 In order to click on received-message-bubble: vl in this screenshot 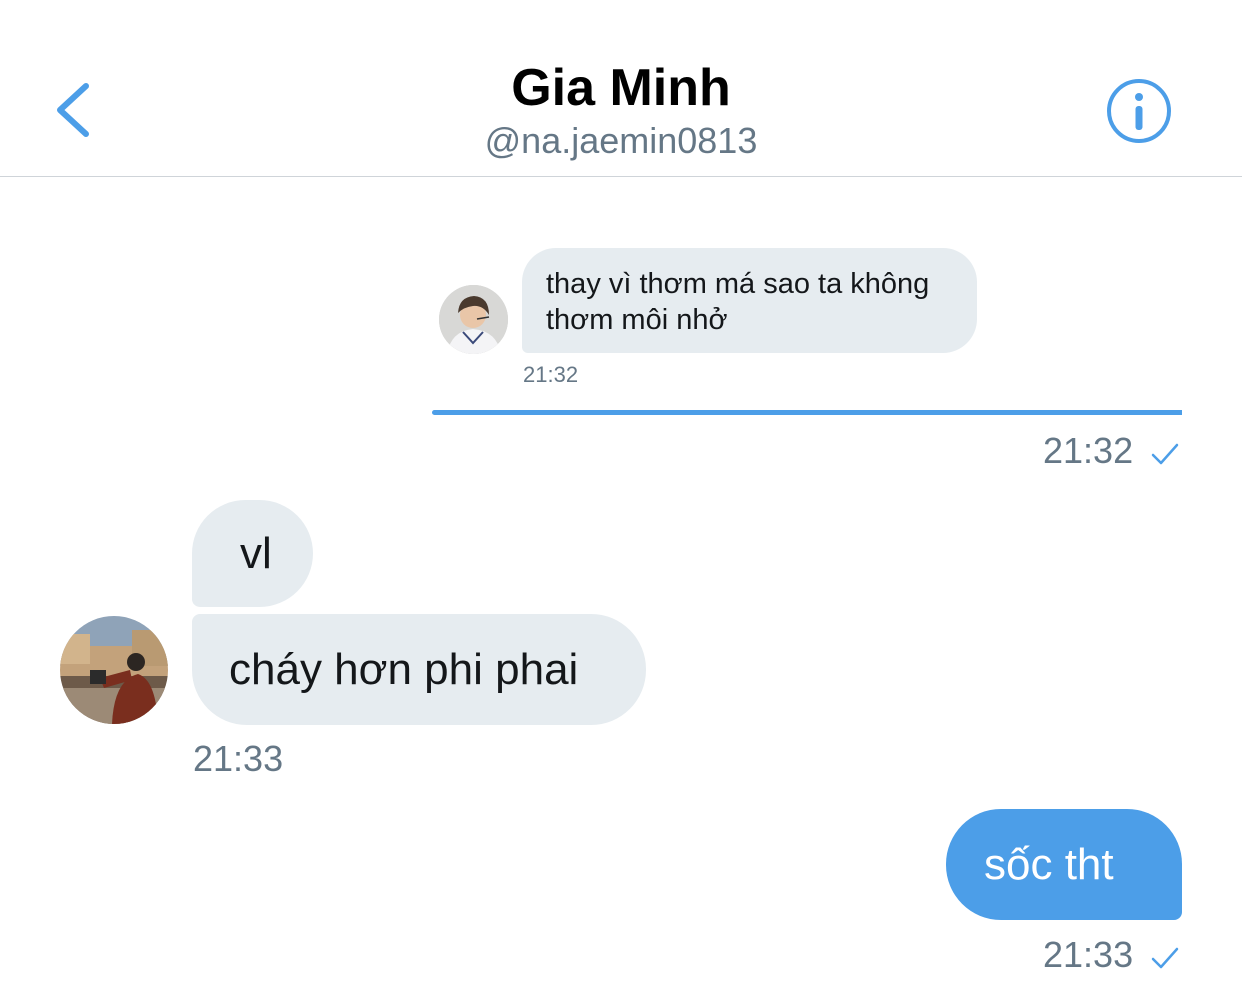, I will do `click(252, 553)`.